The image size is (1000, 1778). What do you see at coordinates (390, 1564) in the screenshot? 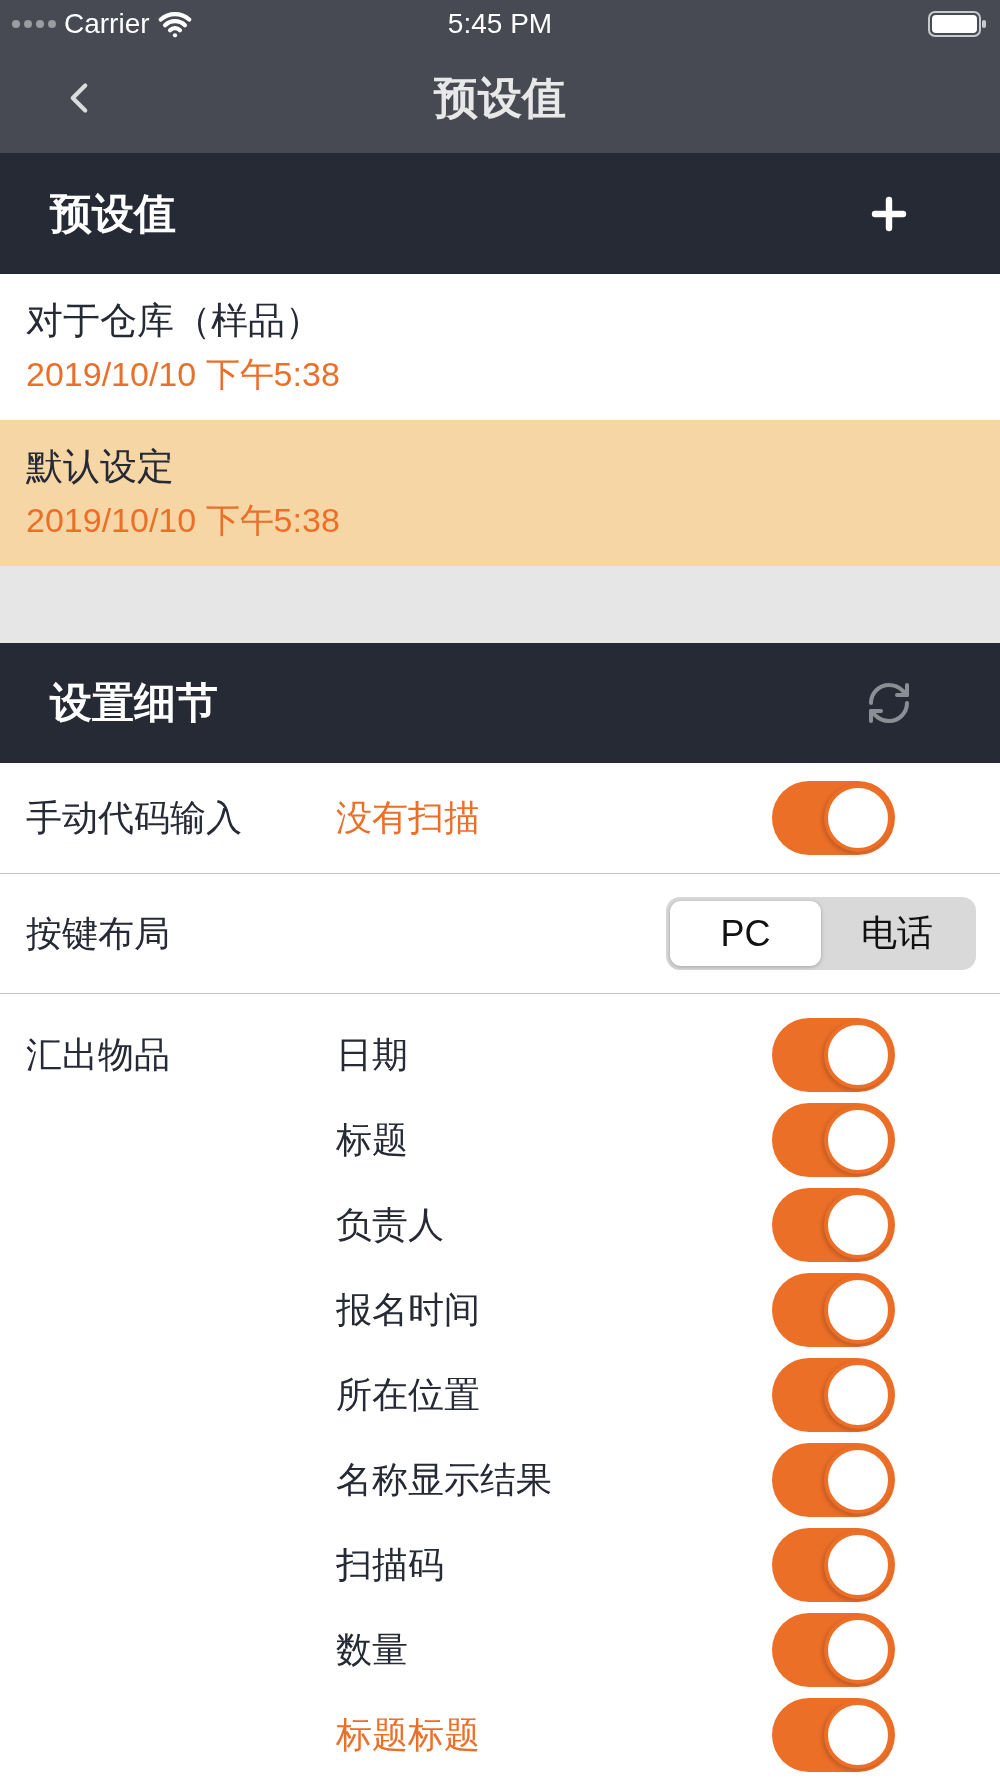
I see `export-item-label: 扫描码` at bounding box center [390, 1564].